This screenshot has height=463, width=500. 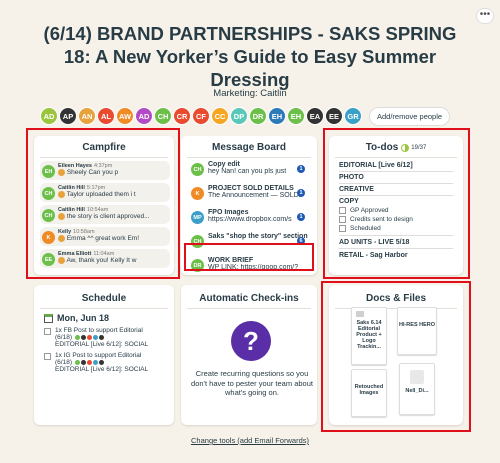 I want to click on person-avatar: DR, so click(x=258, y=116).